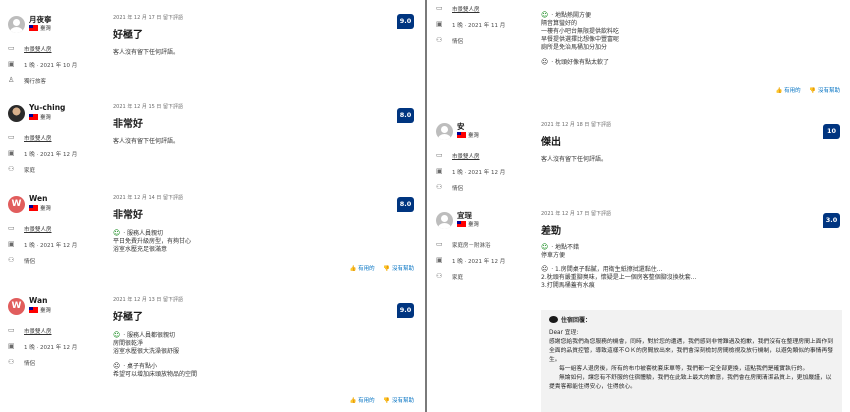 Image resolution: width=850 pixels, height=412 pixels. What do you see at coordinates (551, 231) in the screenshot?
I see `review-title: 差勁` at bounding box center [551, 231].